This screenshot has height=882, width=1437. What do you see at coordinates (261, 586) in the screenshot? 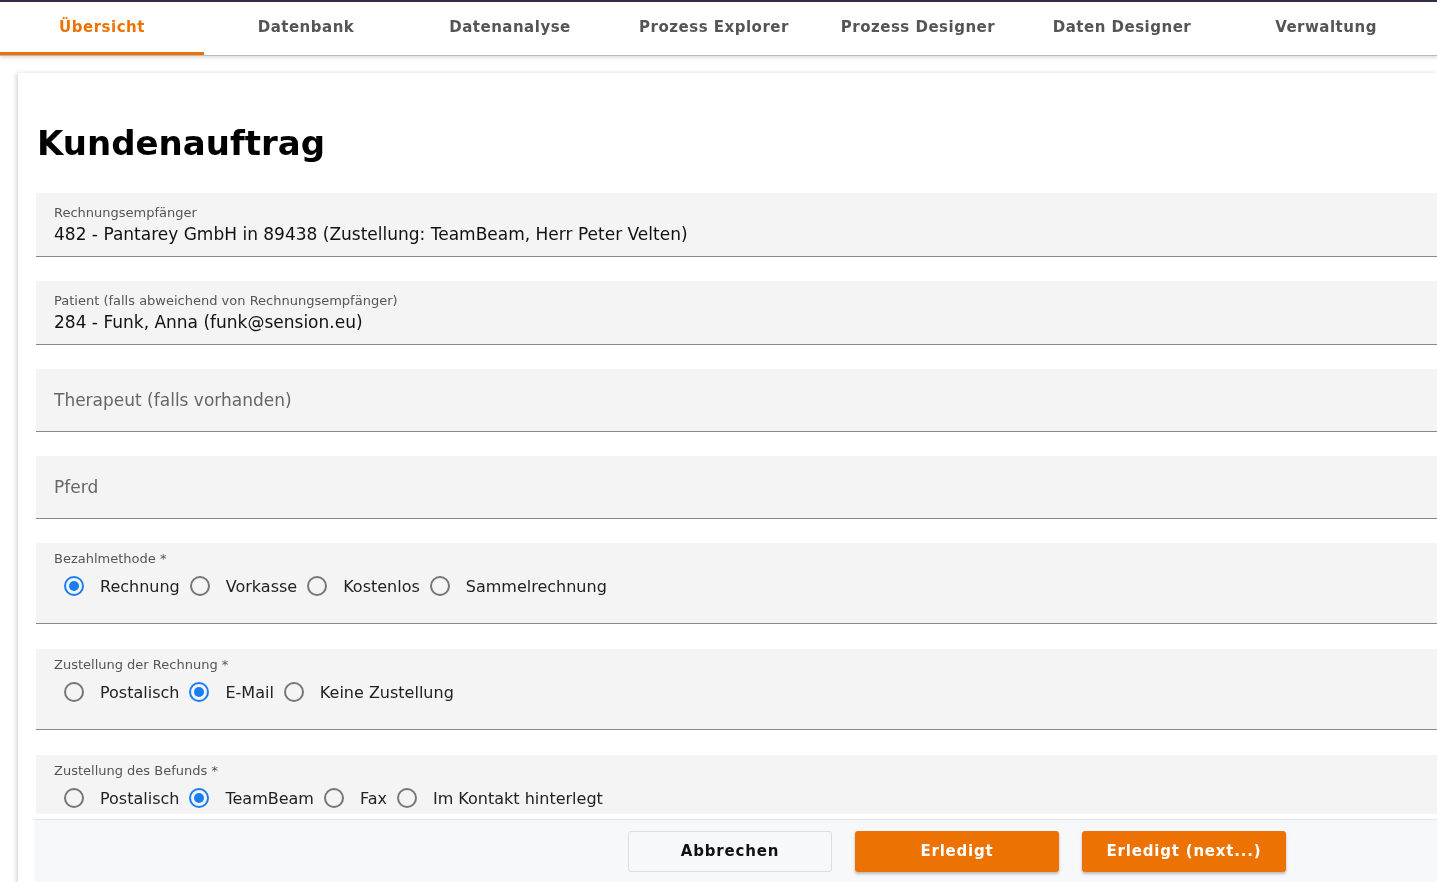
I see `radio-label: Vorkasse` at bounding box center [261, 586].